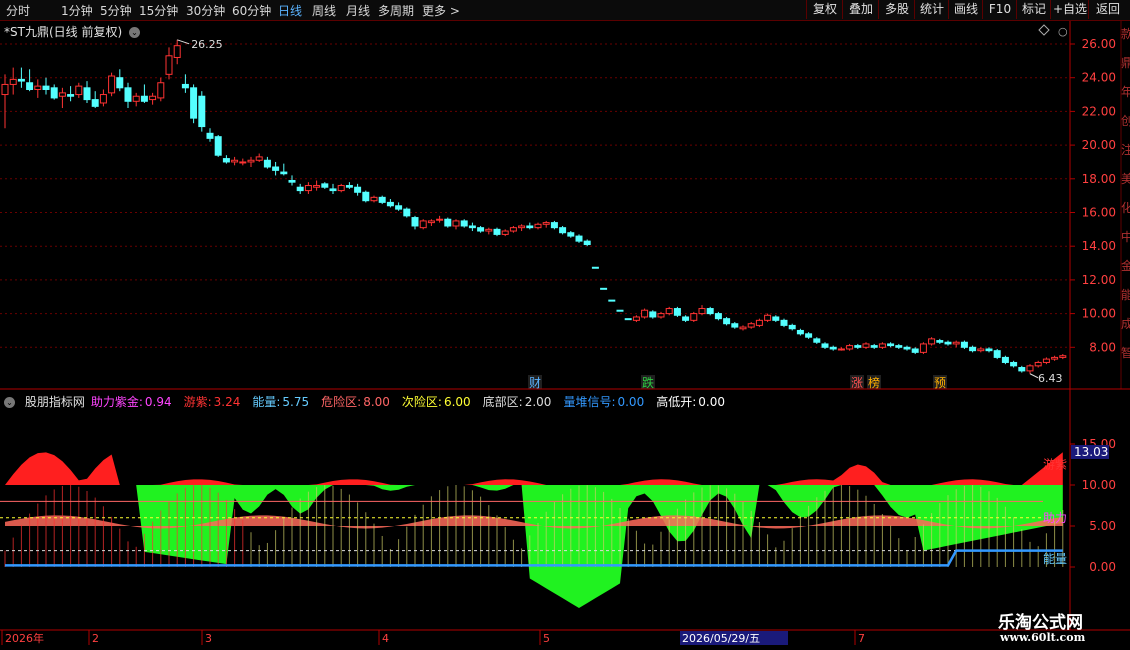 The width and height of the screenshot is (1130, 650). What do you see at coordinates (940, 383) in the screenshot?
I see `event-mark: 预` at bounding box center [940, 383].